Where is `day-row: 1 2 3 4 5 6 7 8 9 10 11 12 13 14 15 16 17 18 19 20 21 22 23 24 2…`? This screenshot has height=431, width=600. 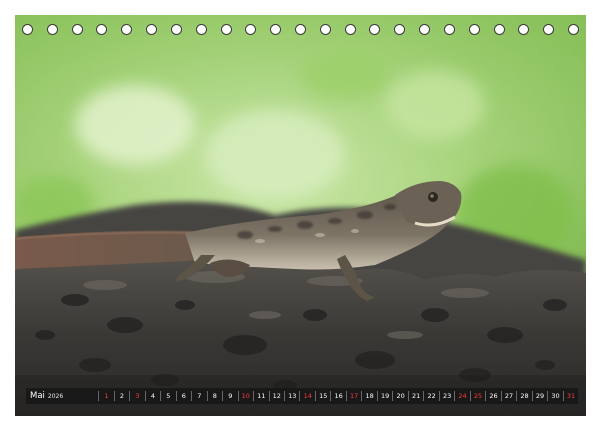 day-row: 1 2 3 4 5 6 7 8 9 10 11 12 13 14 15 16 17 18 19 20 21 22 23 24 2… is located at coordinates (338, 396).